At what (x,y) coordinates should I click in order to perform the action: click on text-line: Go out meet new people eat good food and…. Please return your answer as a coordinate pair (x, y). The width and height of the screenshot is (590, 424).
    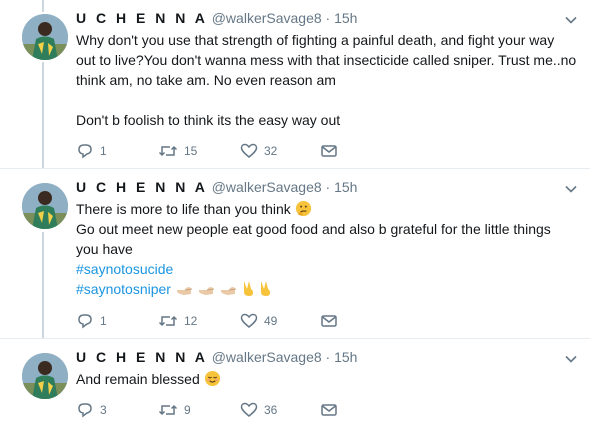
    Looking at the image, I should click on (313, 229).